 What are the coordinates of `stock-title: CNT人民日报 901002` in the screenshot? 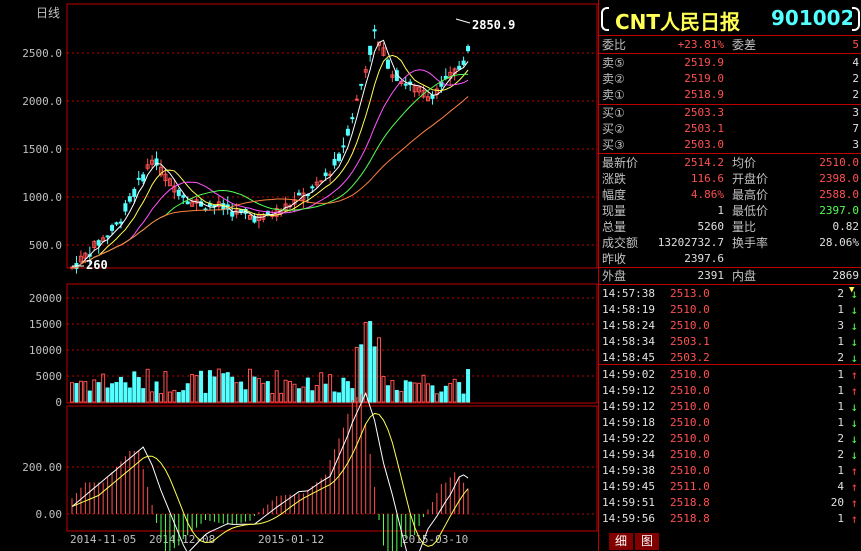 It's located at (730, 19).